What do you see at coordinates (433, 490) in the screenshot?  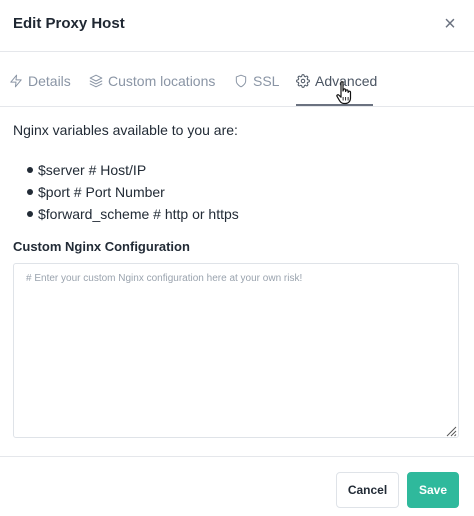 I see `save-button: Save` at bounding box center [433, 490].